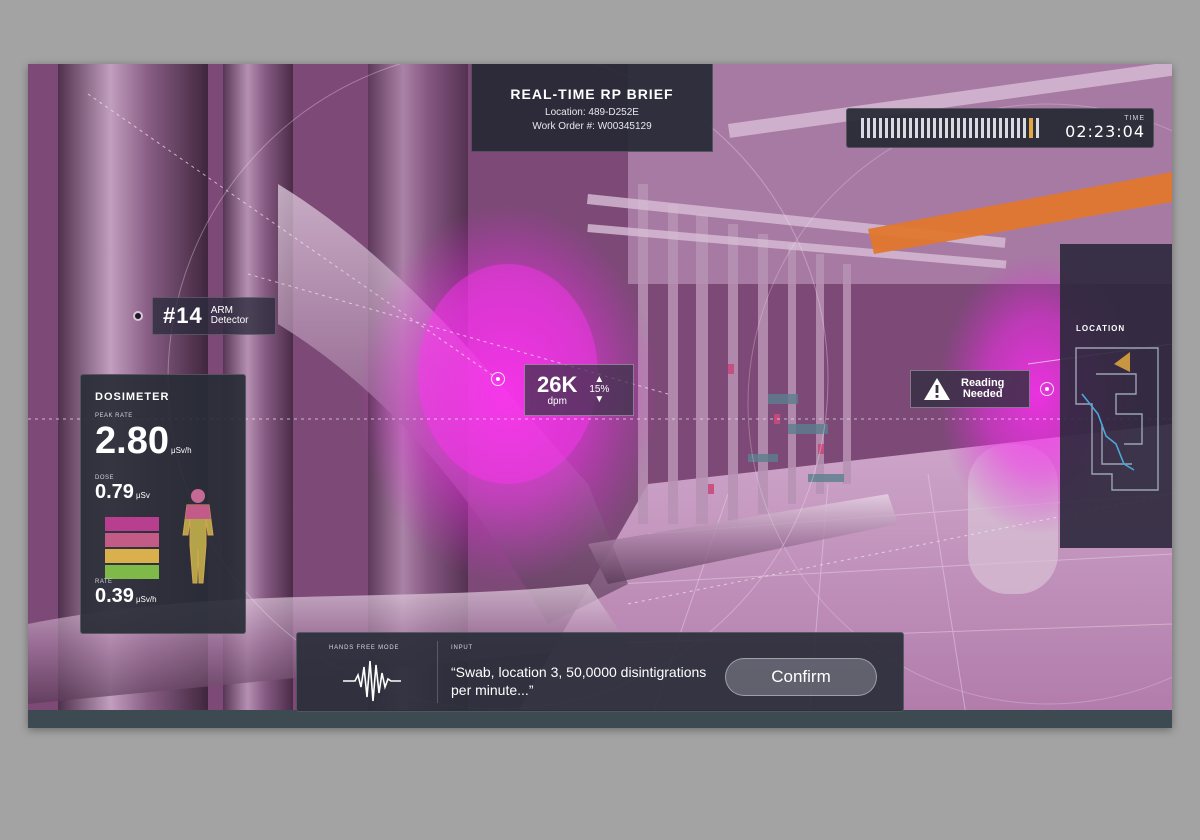 This screenshot has height=840, width=1200. Describe the element at coordinates (599, 390) in the screenshot. I see `reading-delta: ▲ 15% ▼` at that location.